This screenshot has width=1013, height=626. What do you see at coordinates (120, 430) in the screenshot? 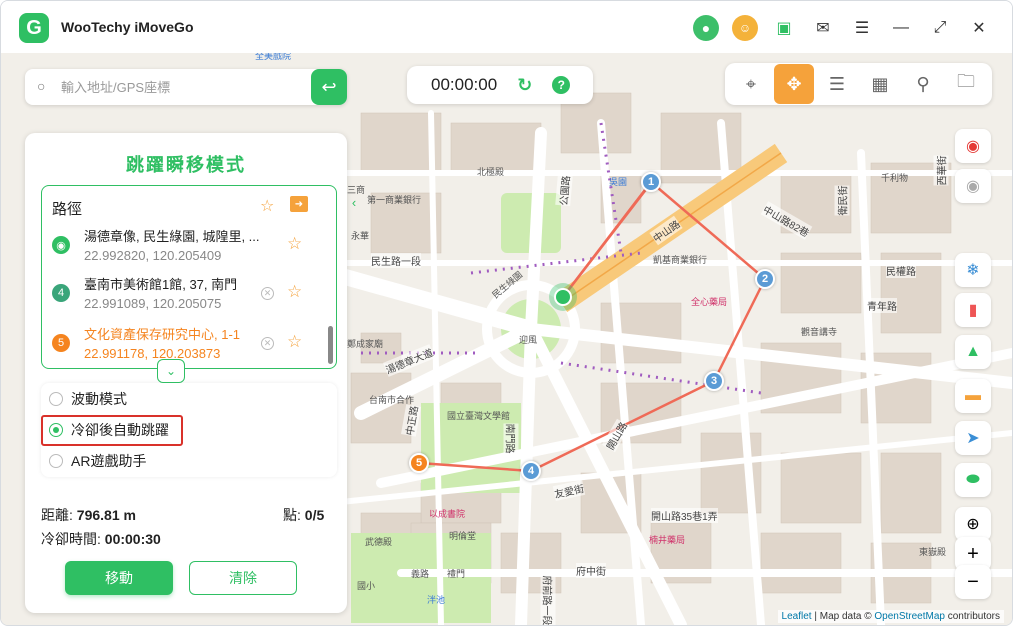
I see `option-label: 冷卻後自動跳躍` at bounding box center [120, 430].